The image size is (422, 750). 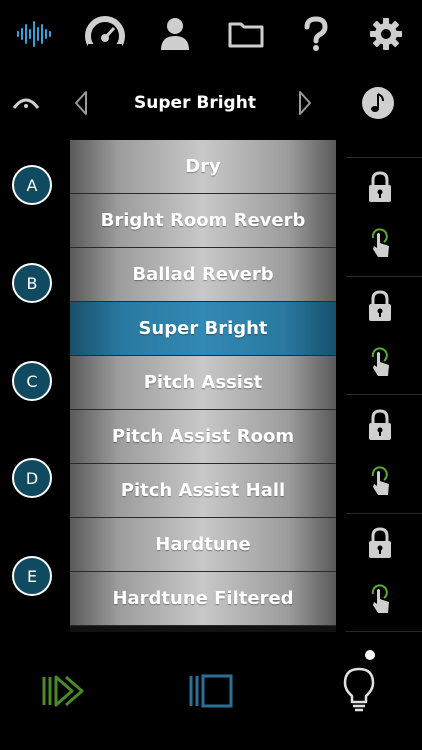 I want to click on fast-forward-icon, so click(x=63, y=691).